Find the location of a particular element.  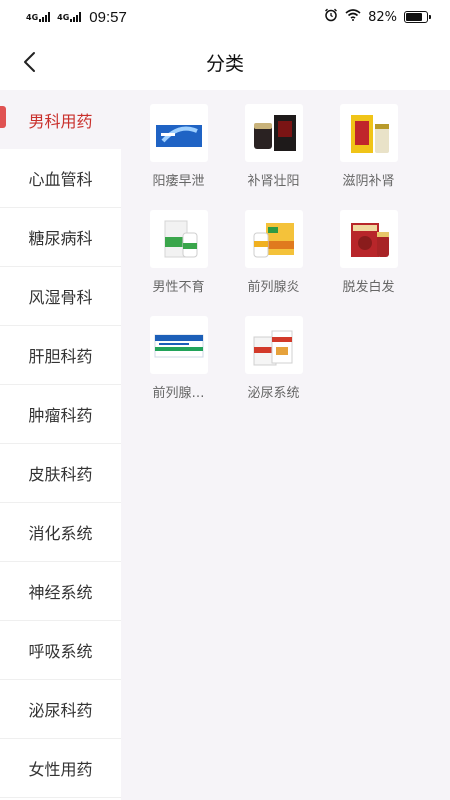

white-red-medicine-box-icon is located at coordinates (273, 345).